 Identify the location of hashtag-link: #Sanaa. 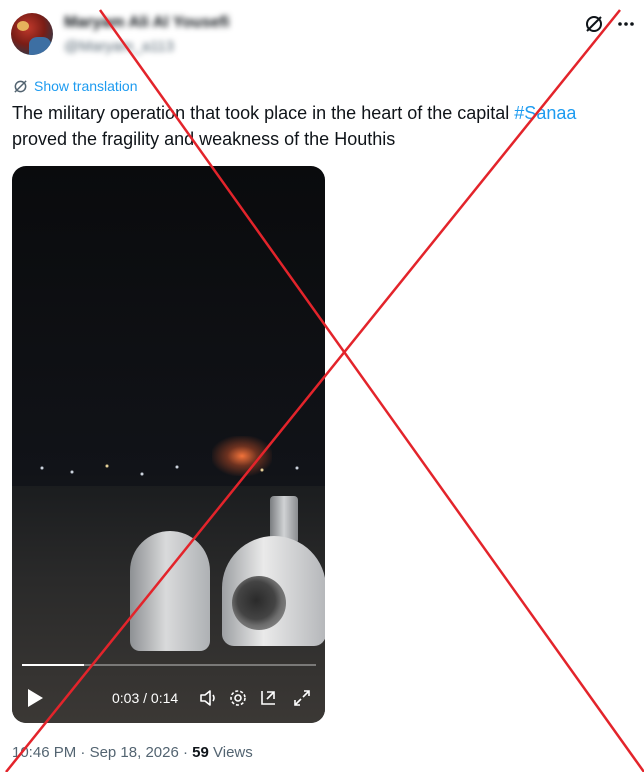
(545, 113).